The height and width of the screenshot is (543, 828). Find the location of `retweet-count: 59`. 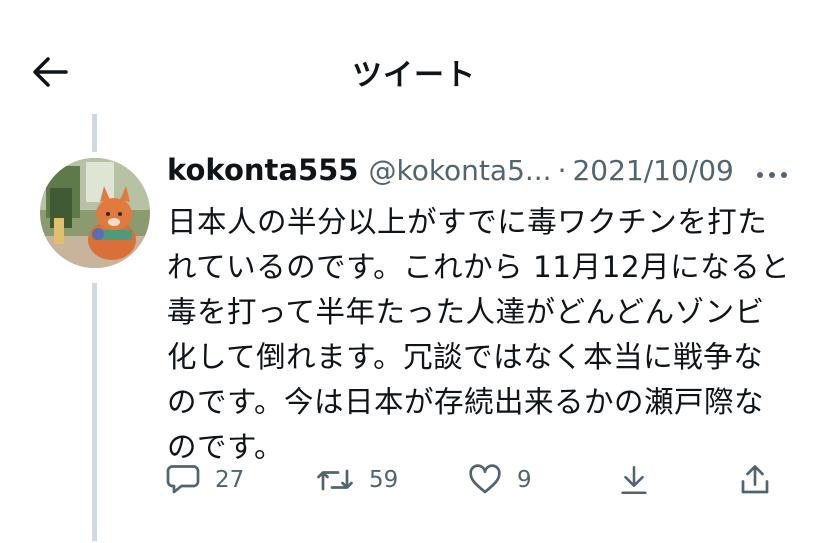

retweet-count: 59 is located at coordinates (384, 480).